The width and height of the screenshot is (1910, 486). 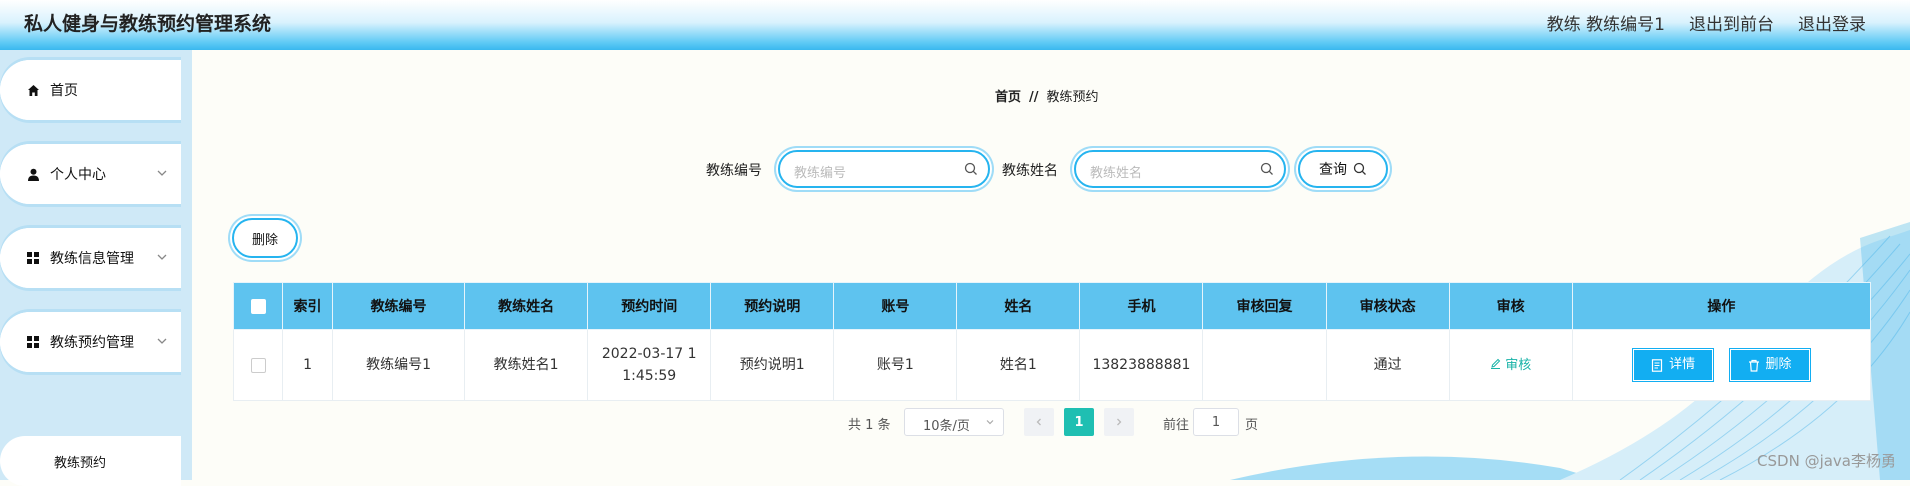 I want to click on input-placeholder: 教练姓名, so click(x=1116, y=173).